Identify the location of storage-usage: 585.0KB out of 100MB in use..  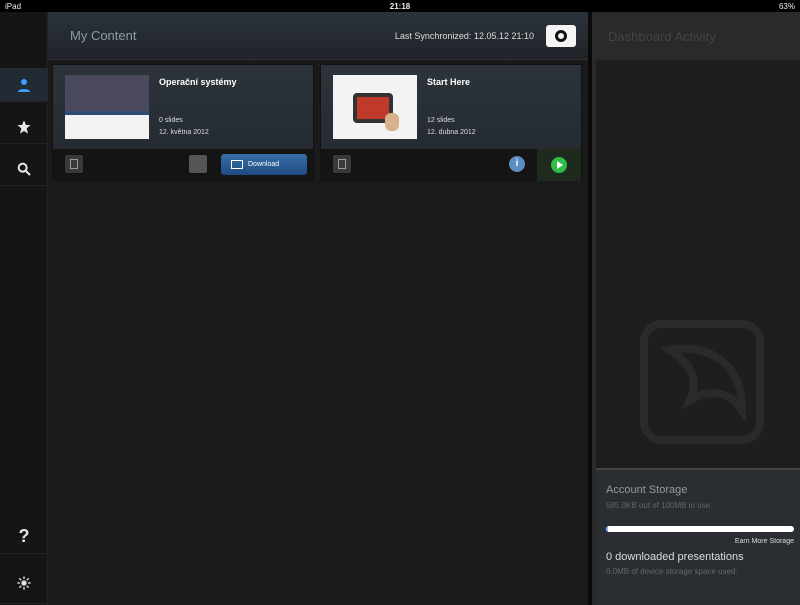
(659, 505).